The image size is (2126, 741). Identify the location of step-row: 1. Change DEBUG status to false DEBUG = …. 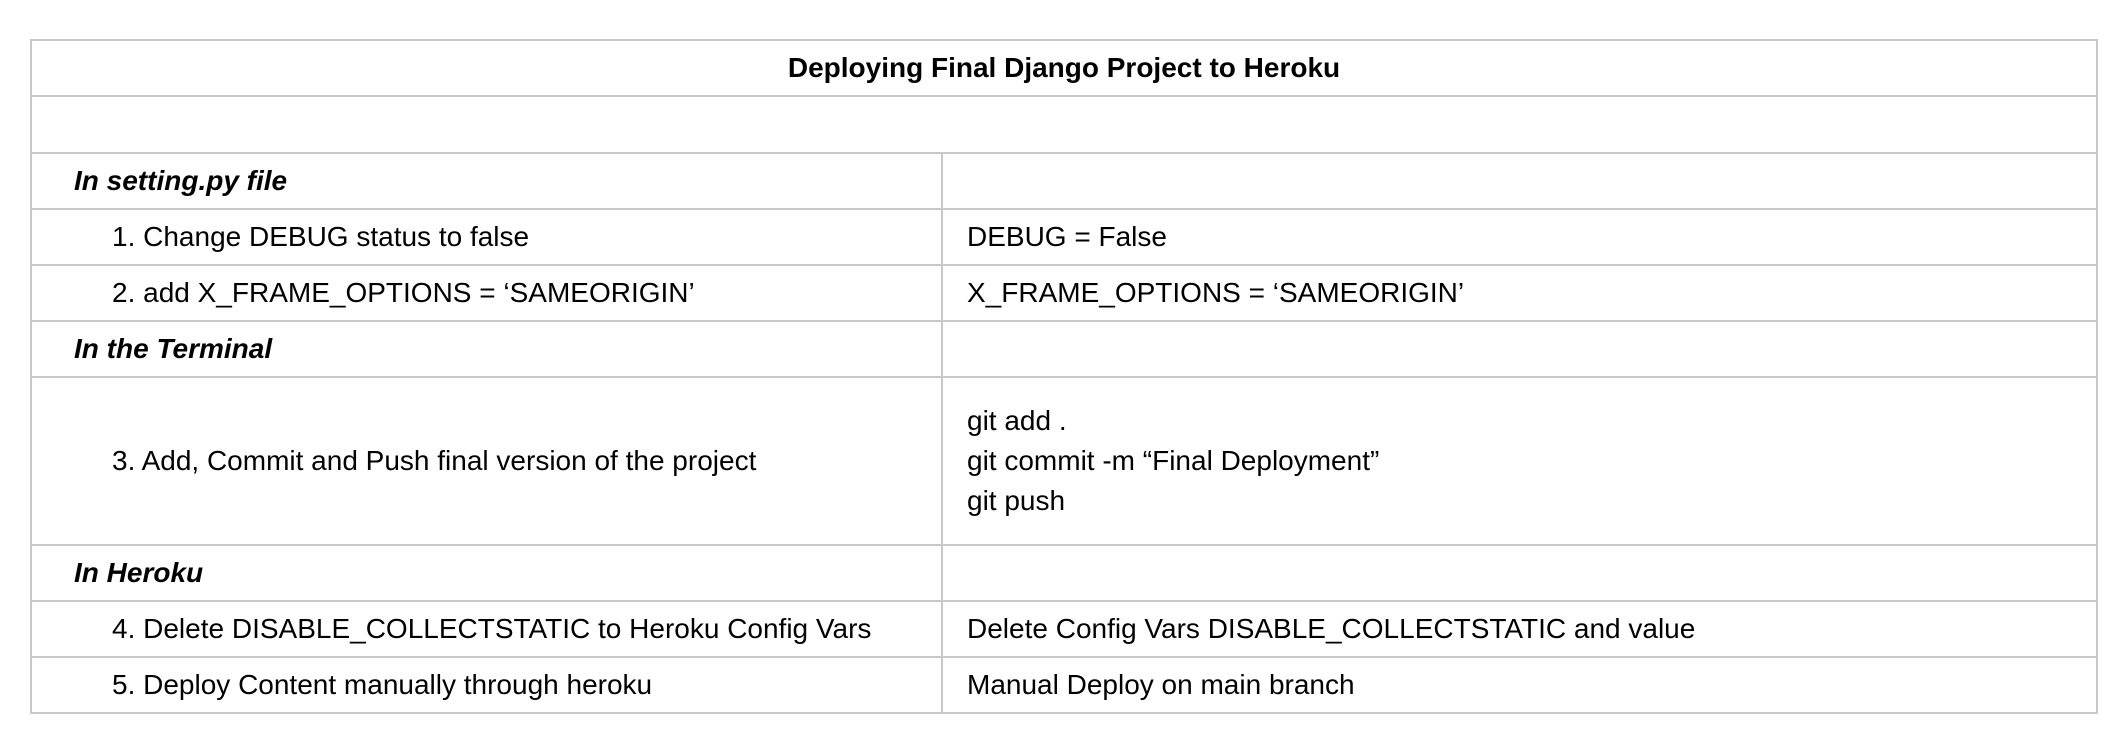
(1064, 237).